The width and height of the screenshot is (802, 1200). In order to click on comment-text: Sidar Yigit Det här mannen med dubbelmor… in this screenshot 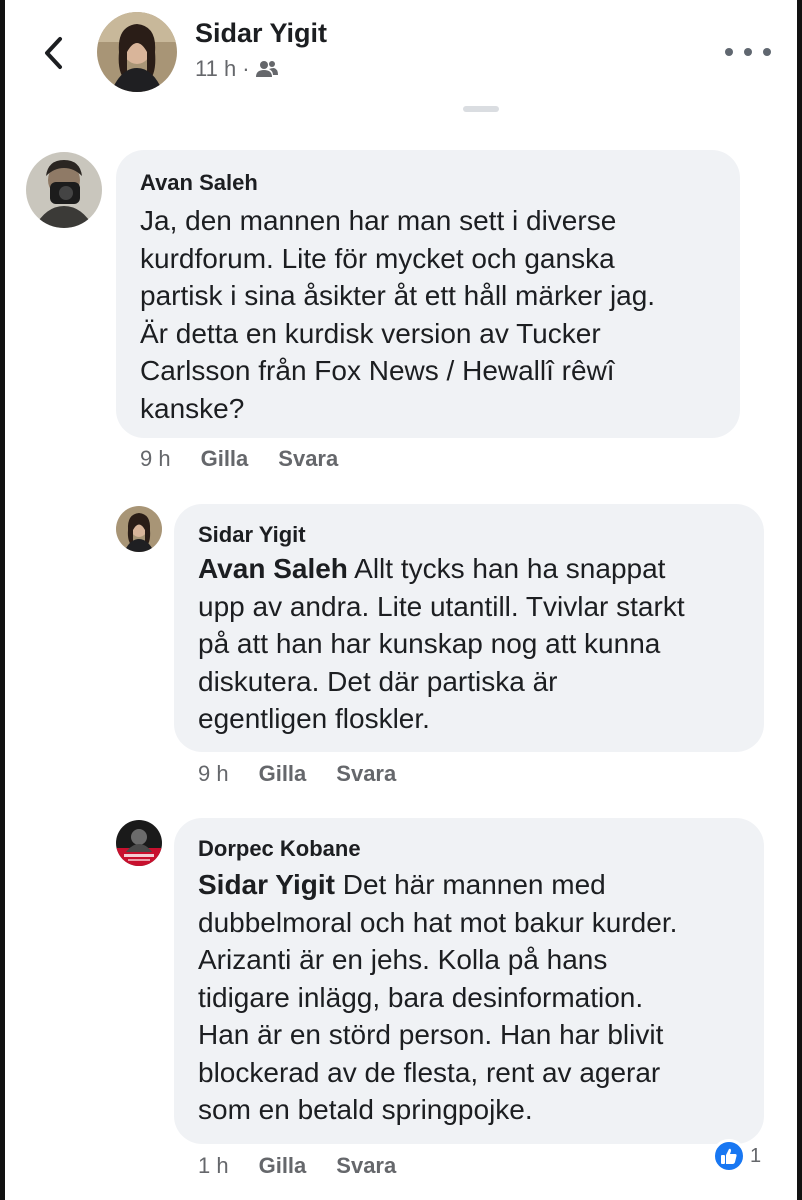, I will do `click(437, 997)`.